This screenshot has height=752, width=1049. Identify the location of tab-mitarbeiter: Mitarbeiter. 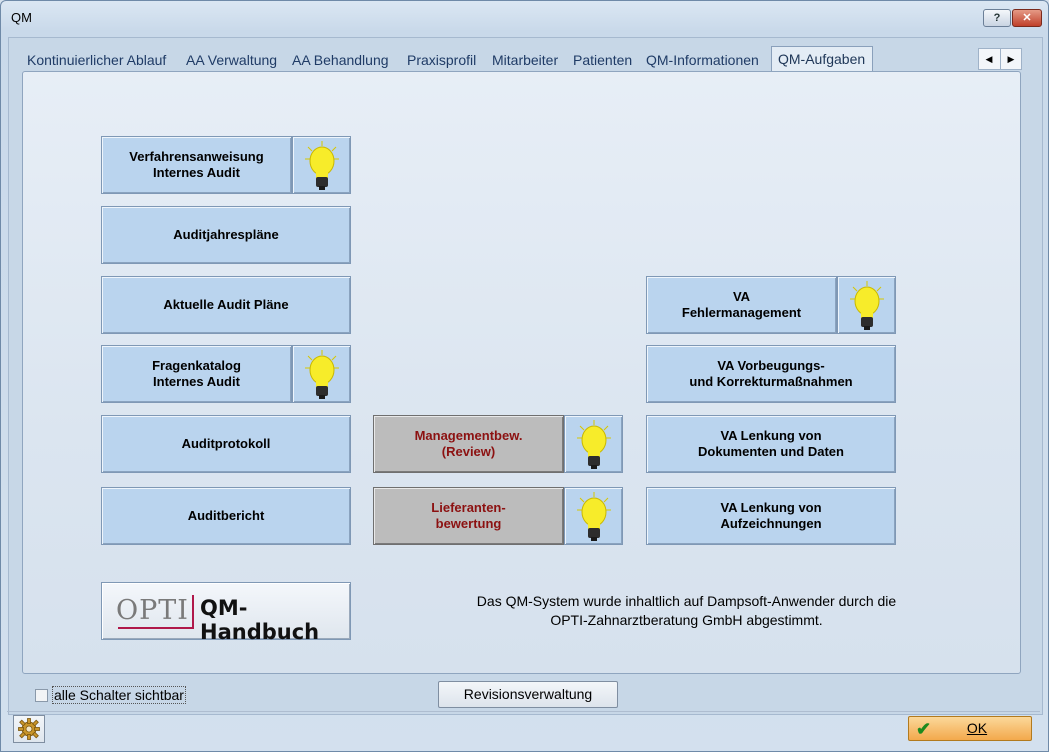
(525, 60).